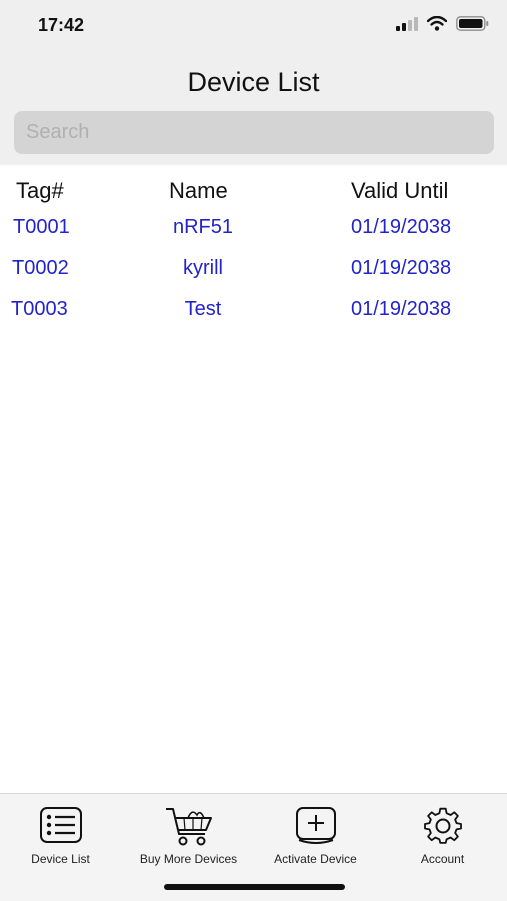  What do you see at coordinates (400, 190) in the screenshot?
I see `column-header-valid-until: Valid Until` at bounding box center [400, 190].